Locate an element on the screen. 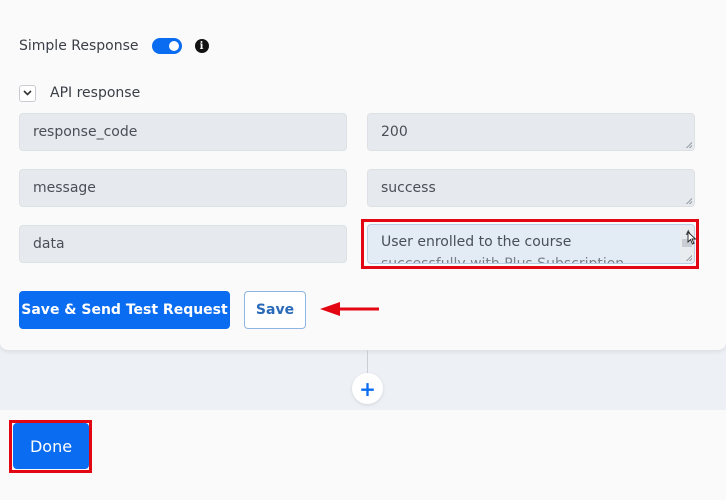 The width and height of the screenshot is (726, 500). key-text: response_code is located at coordinates (85, 132).